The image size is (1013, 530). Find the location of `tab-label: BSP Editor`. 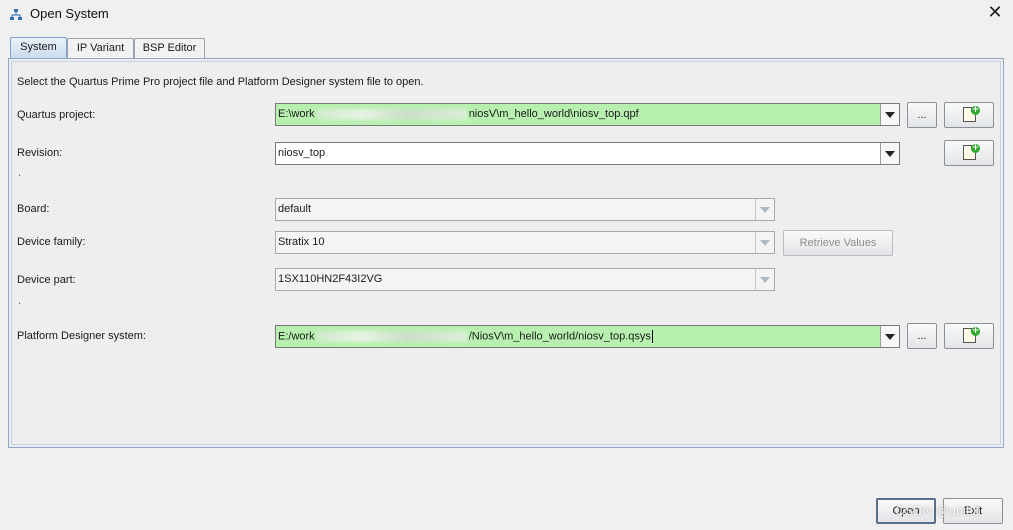

tab-label: BSP Editor is located at coordinates (169, 48).